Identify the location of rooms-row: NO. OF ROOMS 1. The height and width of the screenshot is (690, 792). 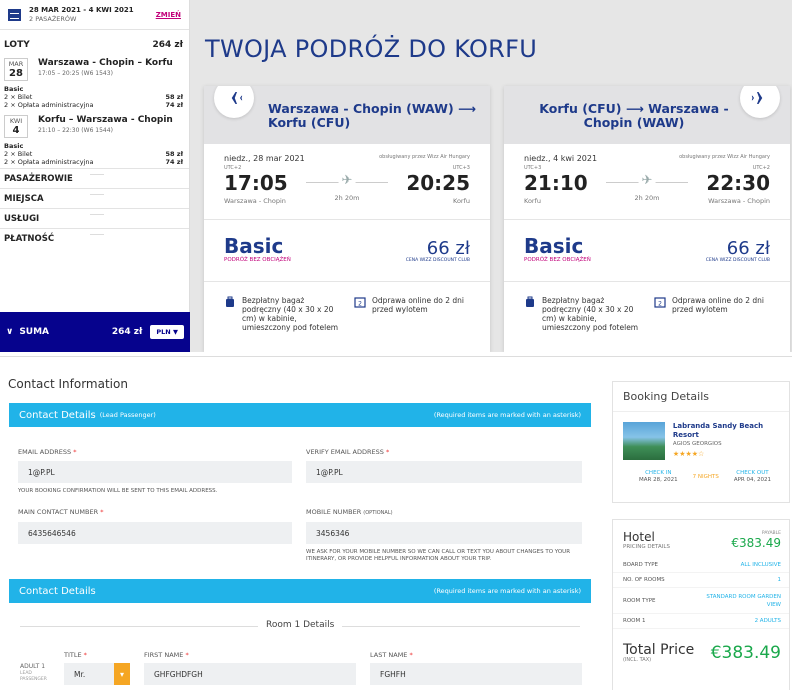
(701, 580).